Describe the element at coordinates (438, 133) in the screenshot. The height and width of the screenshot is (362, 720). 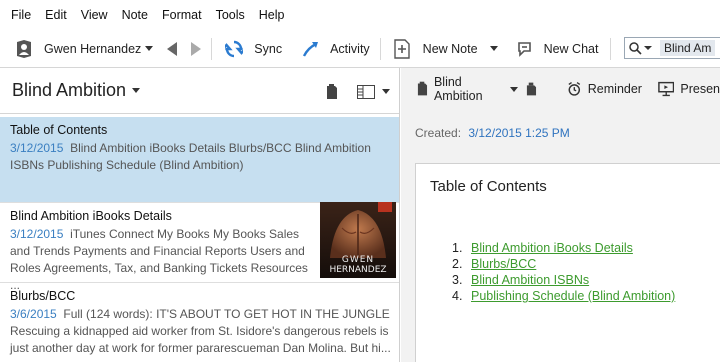
I see `created-label: Created:` at that location.